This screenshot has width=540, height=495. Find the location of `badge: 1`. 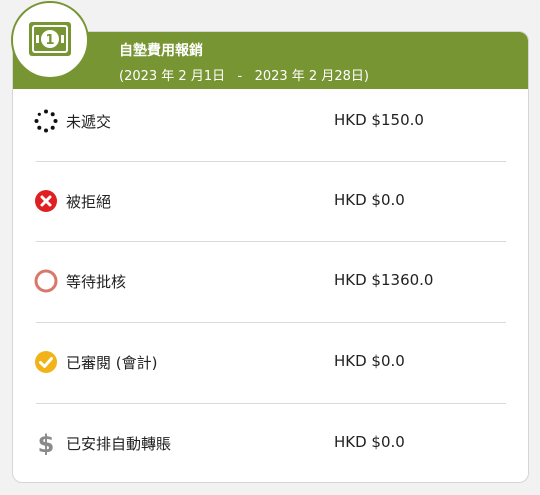

badge: 1 is located at coordinates (50, 40).